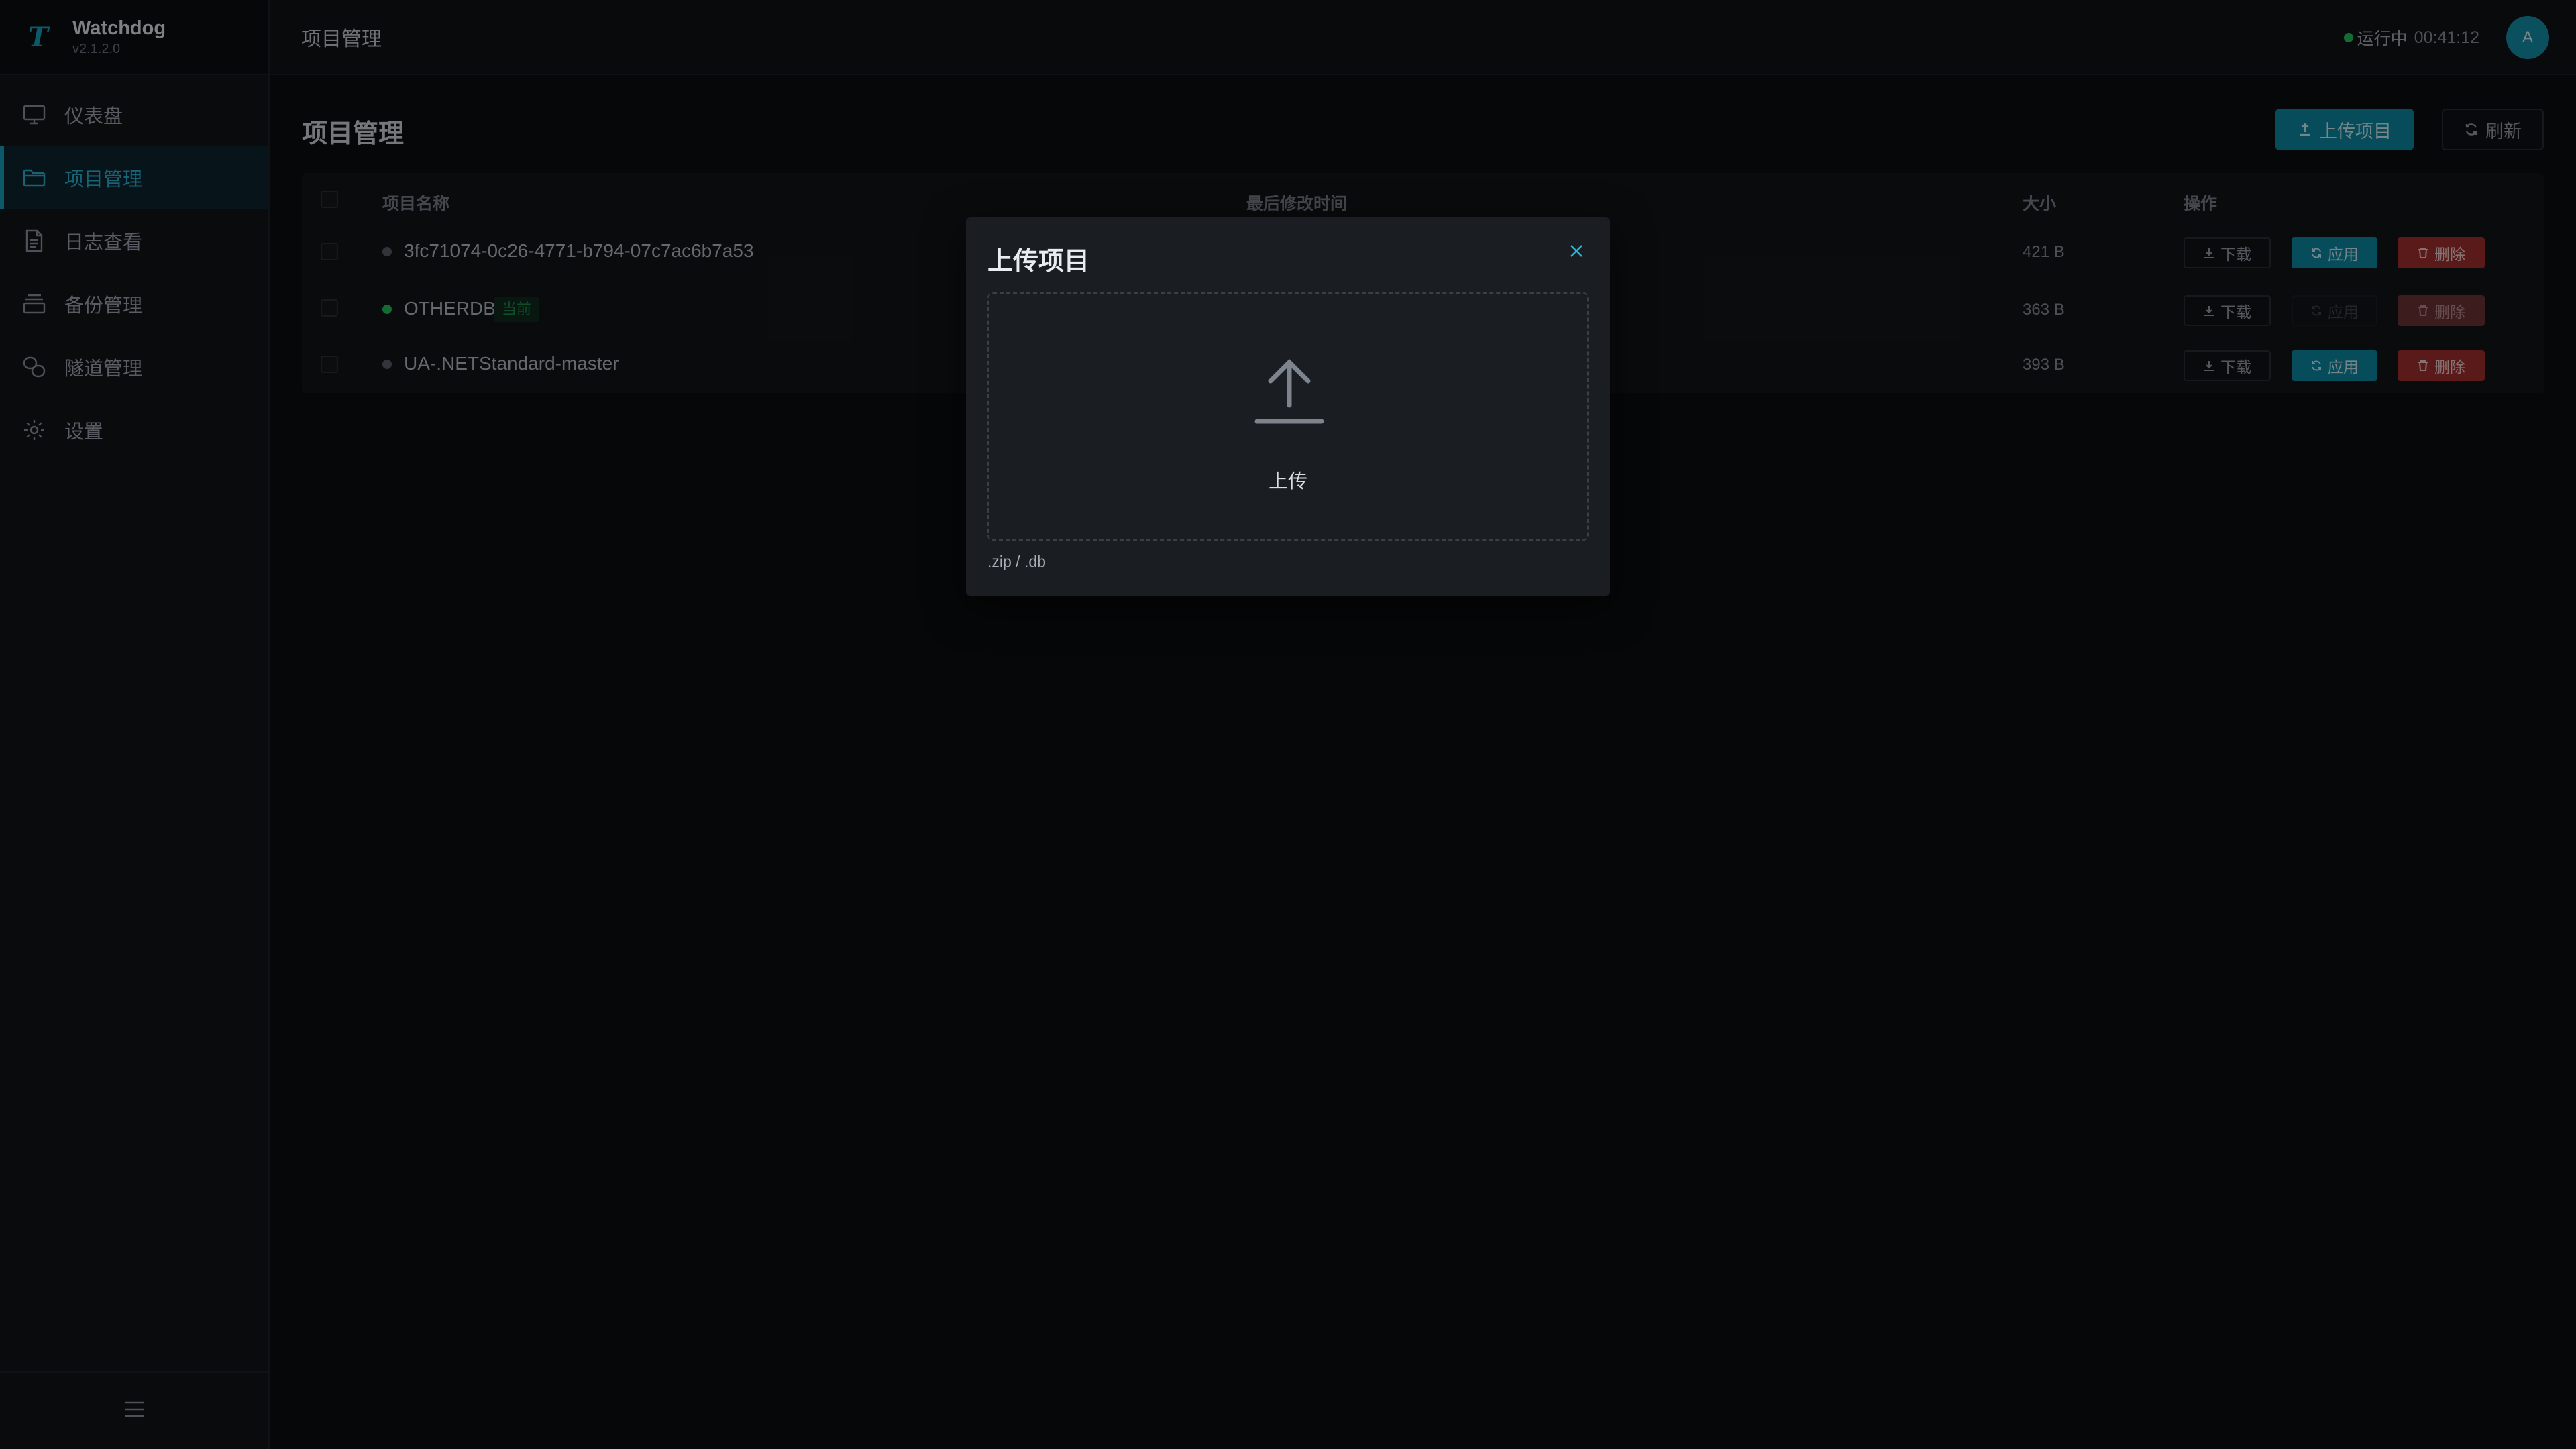 This screenshot has height=1449, width=2576. What do you see at coordinates (1016, 561) in the screenshot?
I see `file-type-hint: .zip / .db` at bounding box center [1016, 561].